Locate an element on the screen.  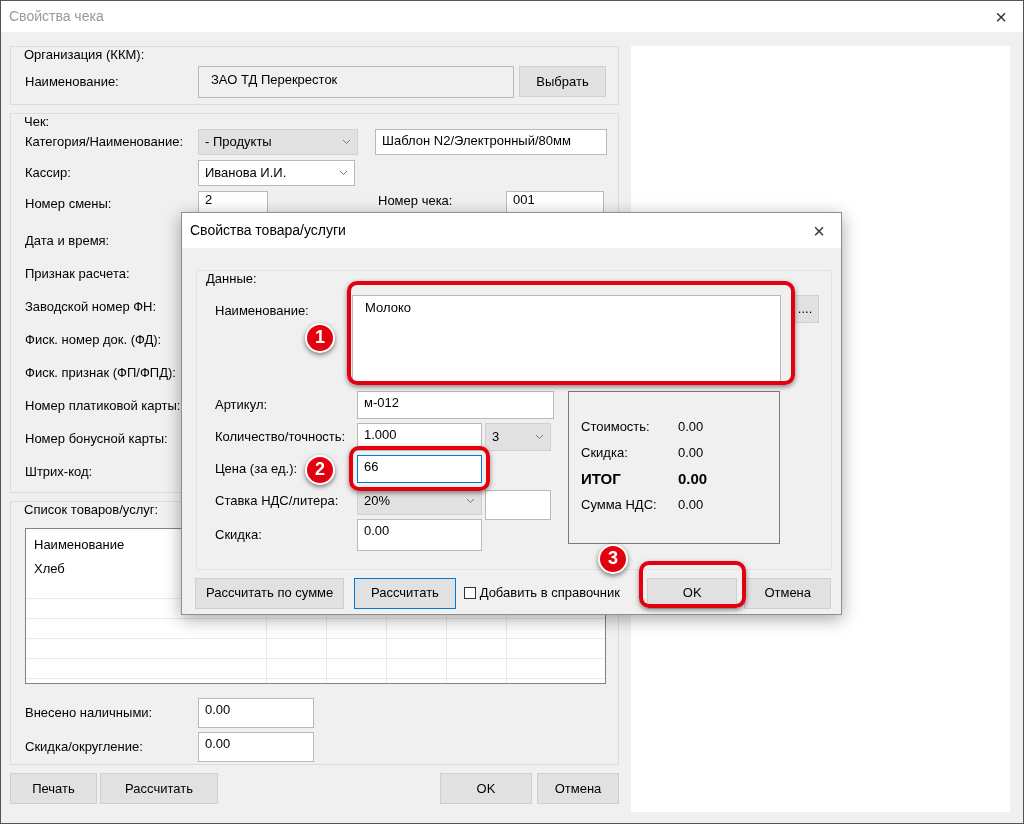
step-badge: 1 is located at coordinates (320, 338).